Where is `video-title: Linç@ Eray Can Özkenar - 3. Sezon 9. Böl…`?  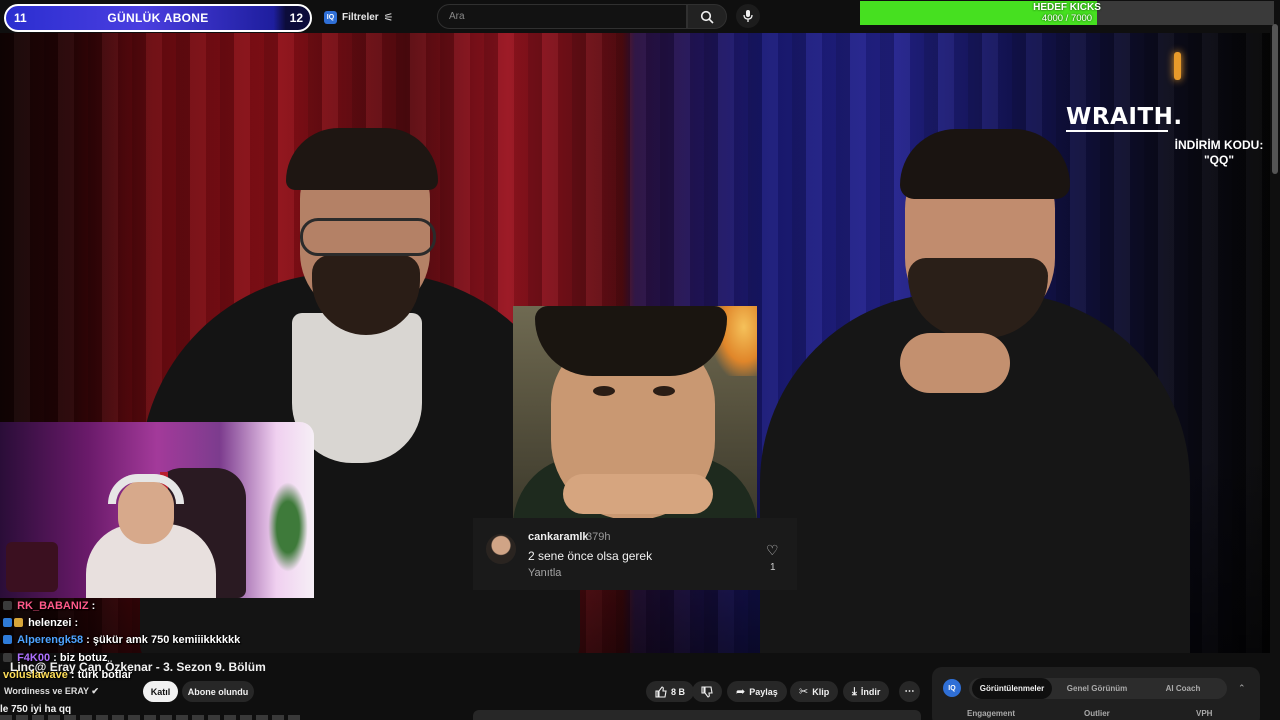 video-title: Linç@ Eray Can Özkenar - 3. Sezon 9. Böl… is located at coordinates (138, 667).